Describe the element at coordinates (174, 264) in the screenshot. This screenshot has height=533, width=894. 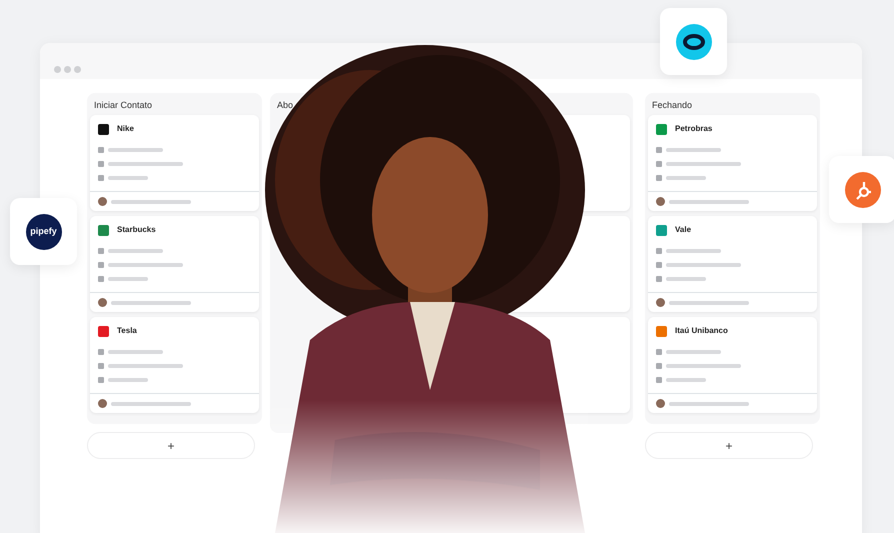
I see `board-card: Starbucks` at that location.